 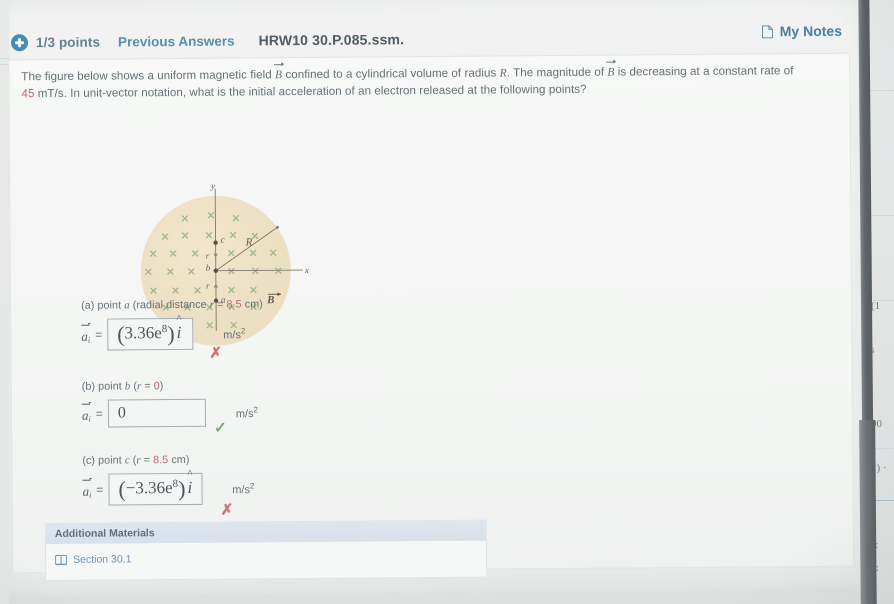 What do you see at coordinates (557, 72) in the screenshot?
I see `question-line1c: . The magnitude of` at bounding box center [557, 72].